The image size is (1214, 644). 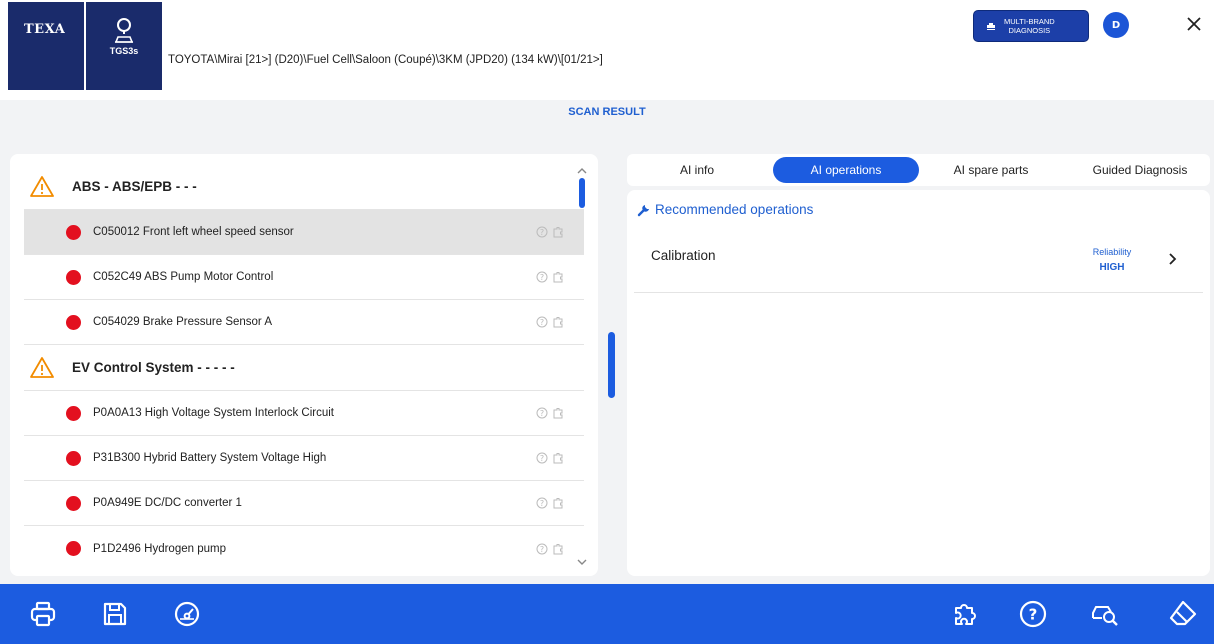 I want to click on fault-row: C054029 Brake Pressure Sensor A ?, so click(x=304, y=322).